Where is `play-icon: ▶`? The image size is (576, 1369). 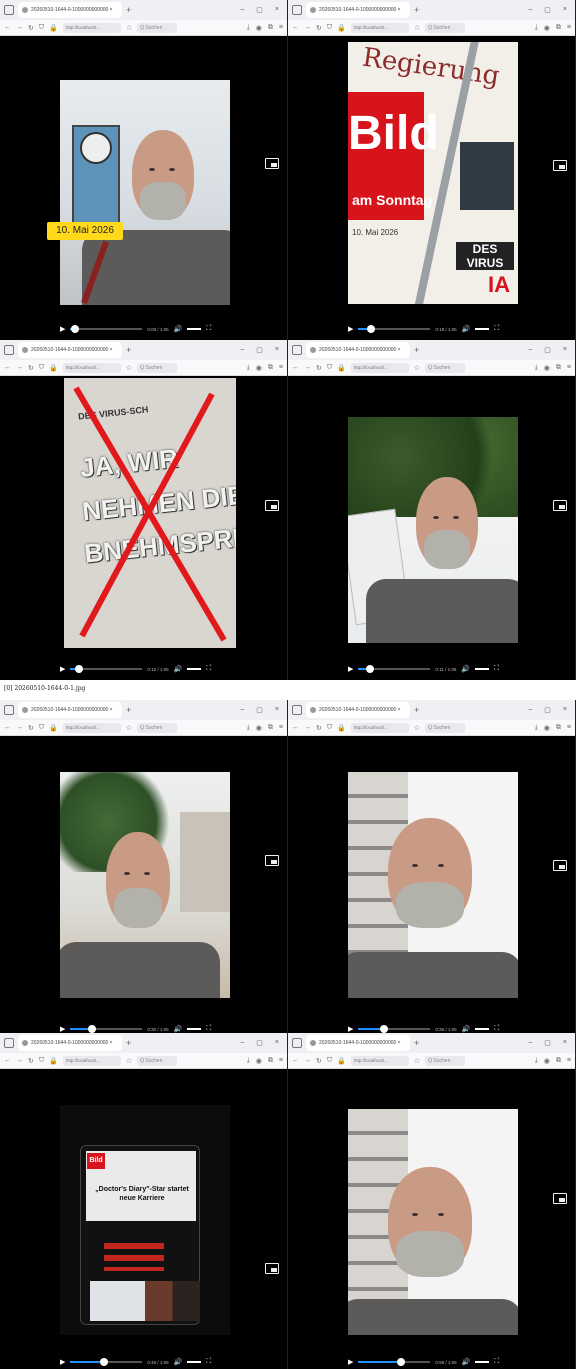
play-icon: ▶ is located at coordinates (62, 669).